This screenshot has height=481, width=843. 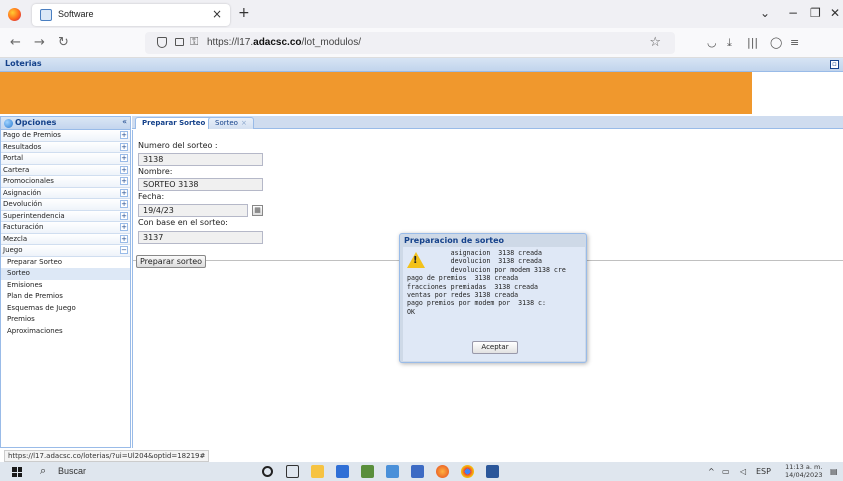 I want to click on app-icon, so click(x=367, y=471).